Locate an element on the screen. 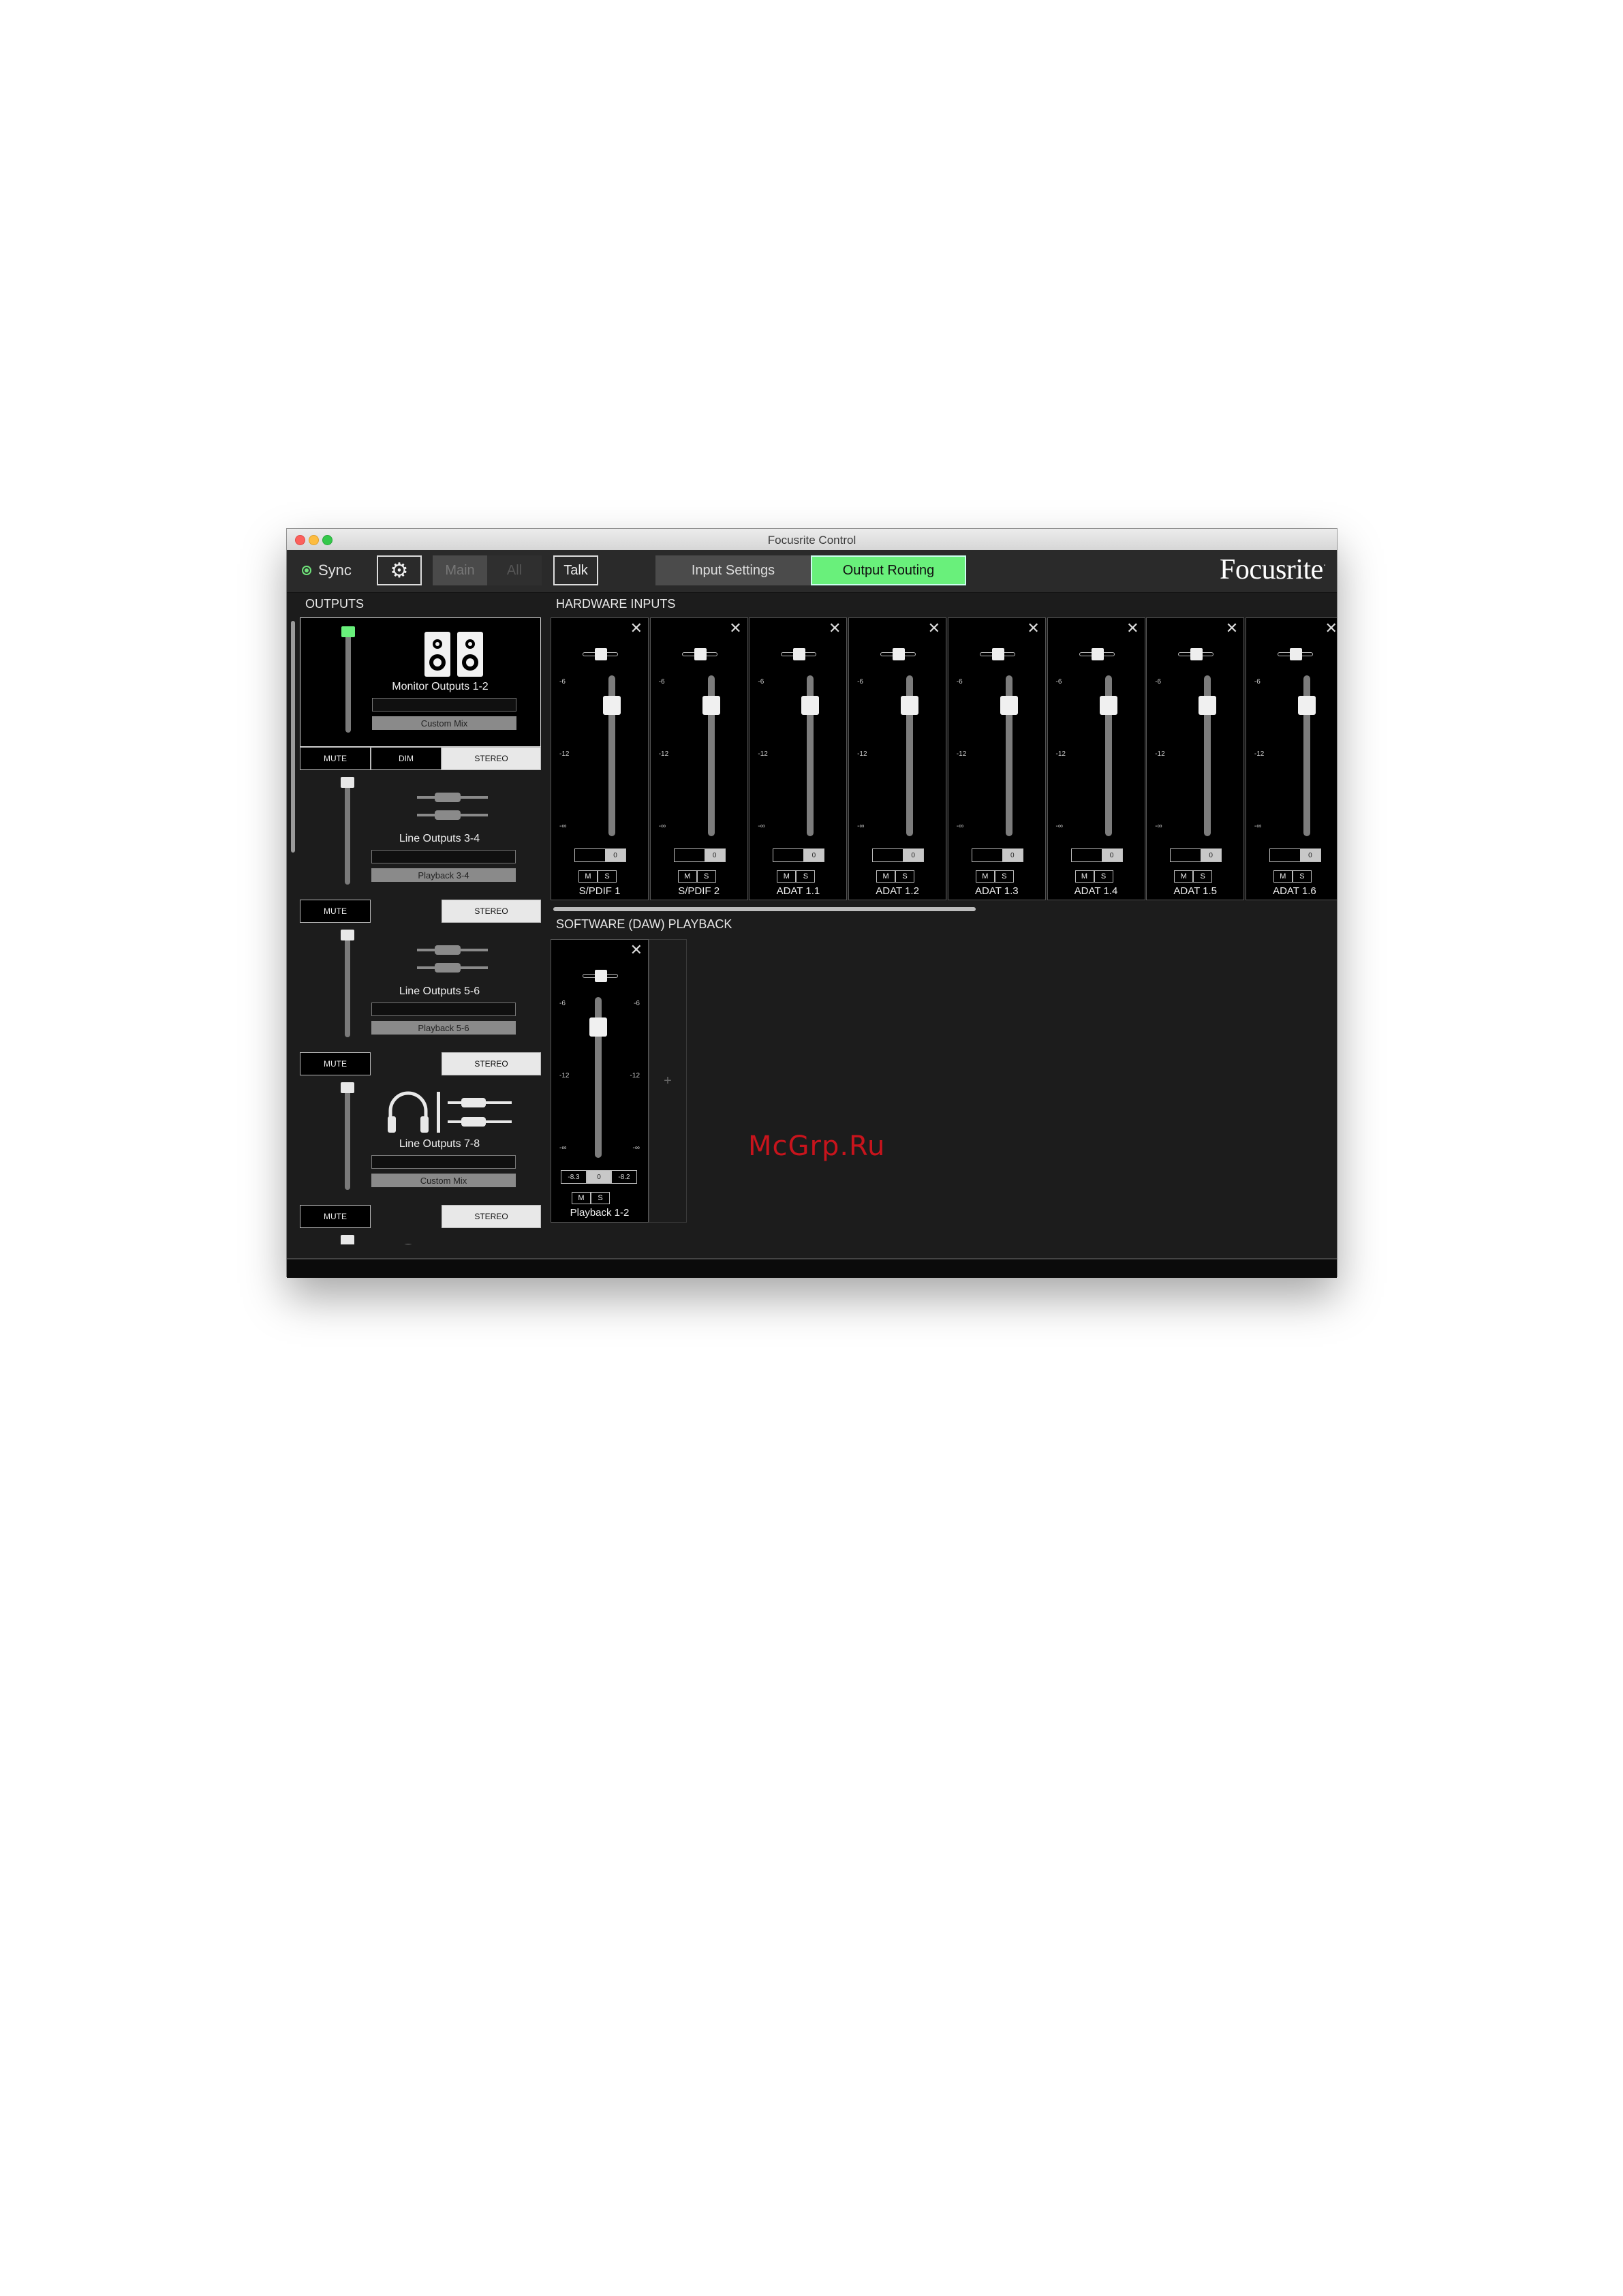 The height and width of the screenshot is (2296, 1623). dim-button: DIM is located at coordinates (406, 758).